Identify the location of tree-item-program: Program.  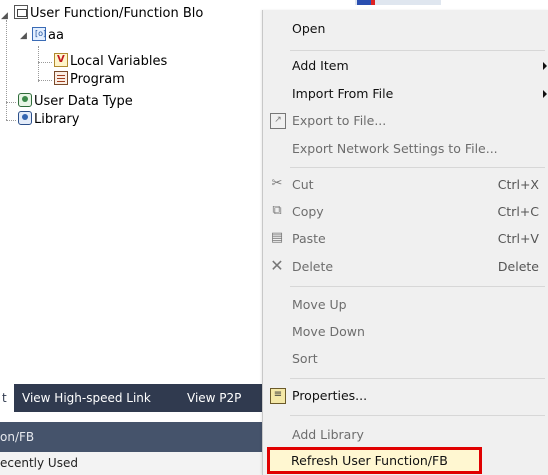
(89, 80).